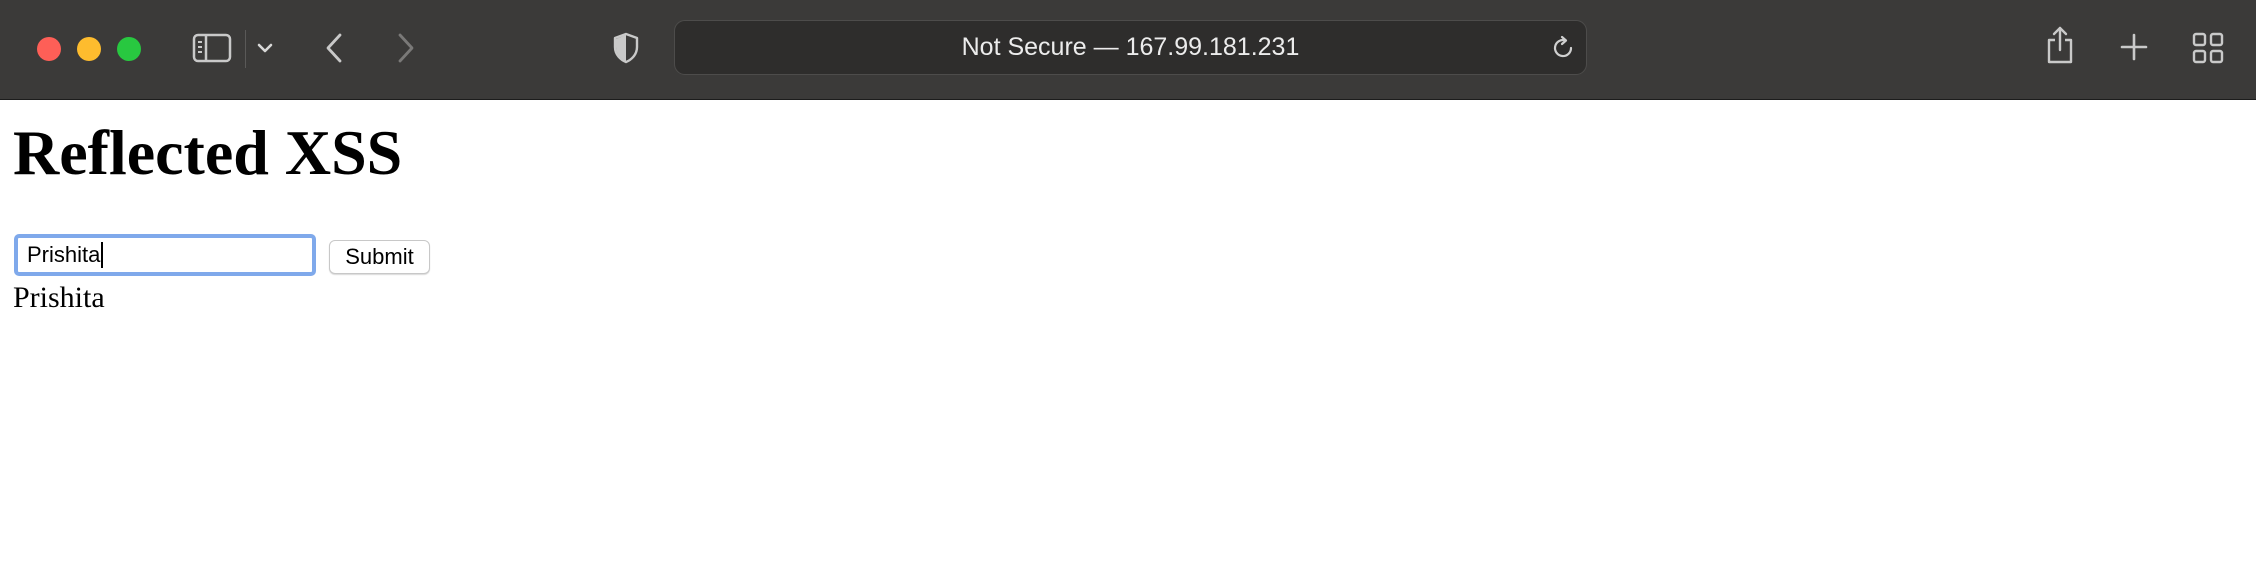 The width and height of the screenshot is (2256, 562). Describe the element at coordinates (212, 48) in the screenshot. I see `sidebar-icon` at that location.